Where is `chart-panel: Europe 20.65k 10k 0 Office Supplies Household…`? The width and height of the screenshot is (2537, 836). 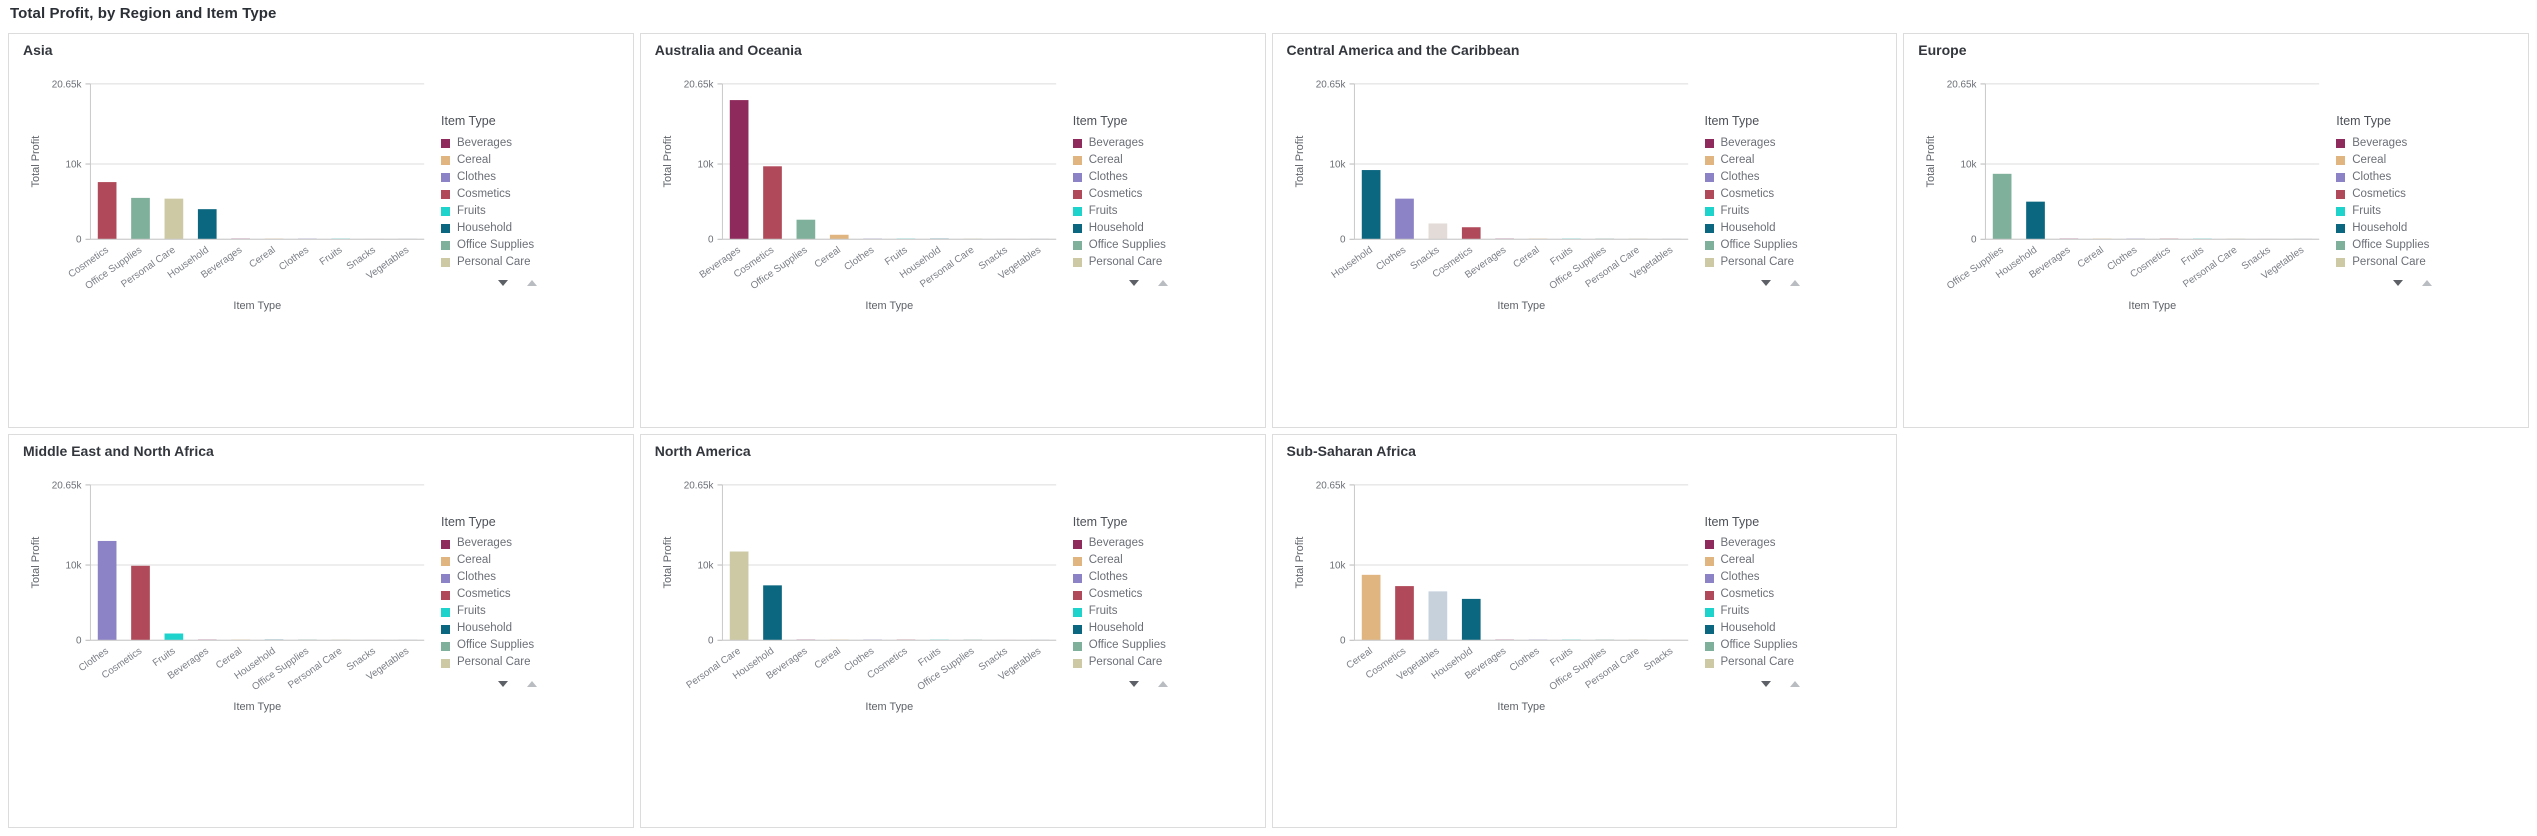
chart-panel: Europe 20.65k 10k 0 Office Supplies Household… is located at coordinates (2216, 230).